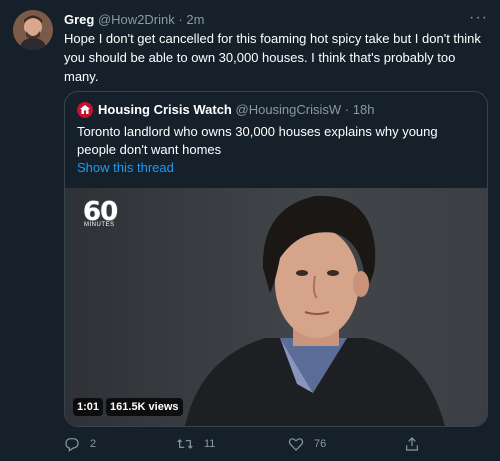 Image resolution: width=500 pixels, height=461 pixels. Describe the element at coordinates (289, 109) in the screenshot. I see `quoted-author-handle: @HousingCrisisW` at that location.